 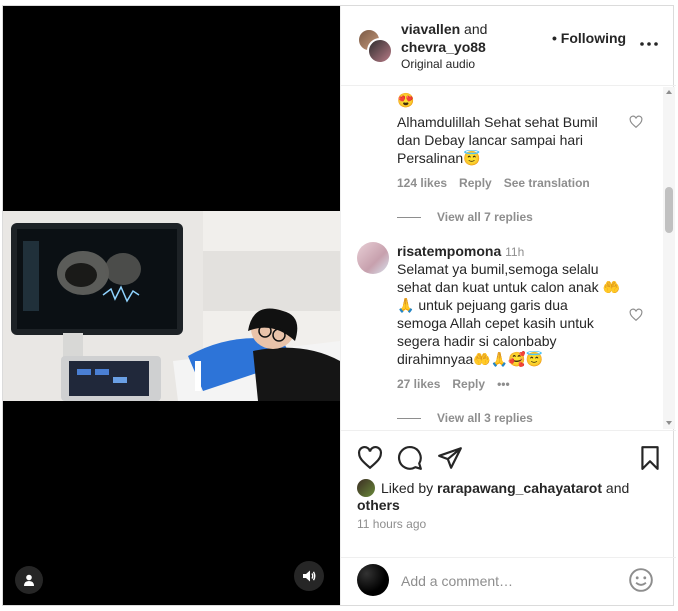 What do you see at coordinates (444, 64) in the screenshot?
I see `audio-label: Original audio` at bounding box center [444, 64].